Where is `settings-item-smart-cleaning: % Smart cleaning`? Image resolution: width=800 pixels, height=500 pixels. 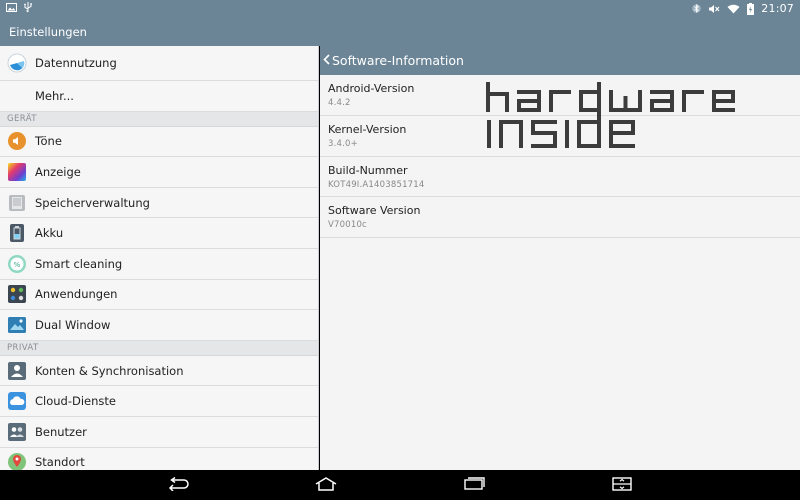
settings-item-smart-cleaning: % Smart cleaning is located at coordinates (159, 264).